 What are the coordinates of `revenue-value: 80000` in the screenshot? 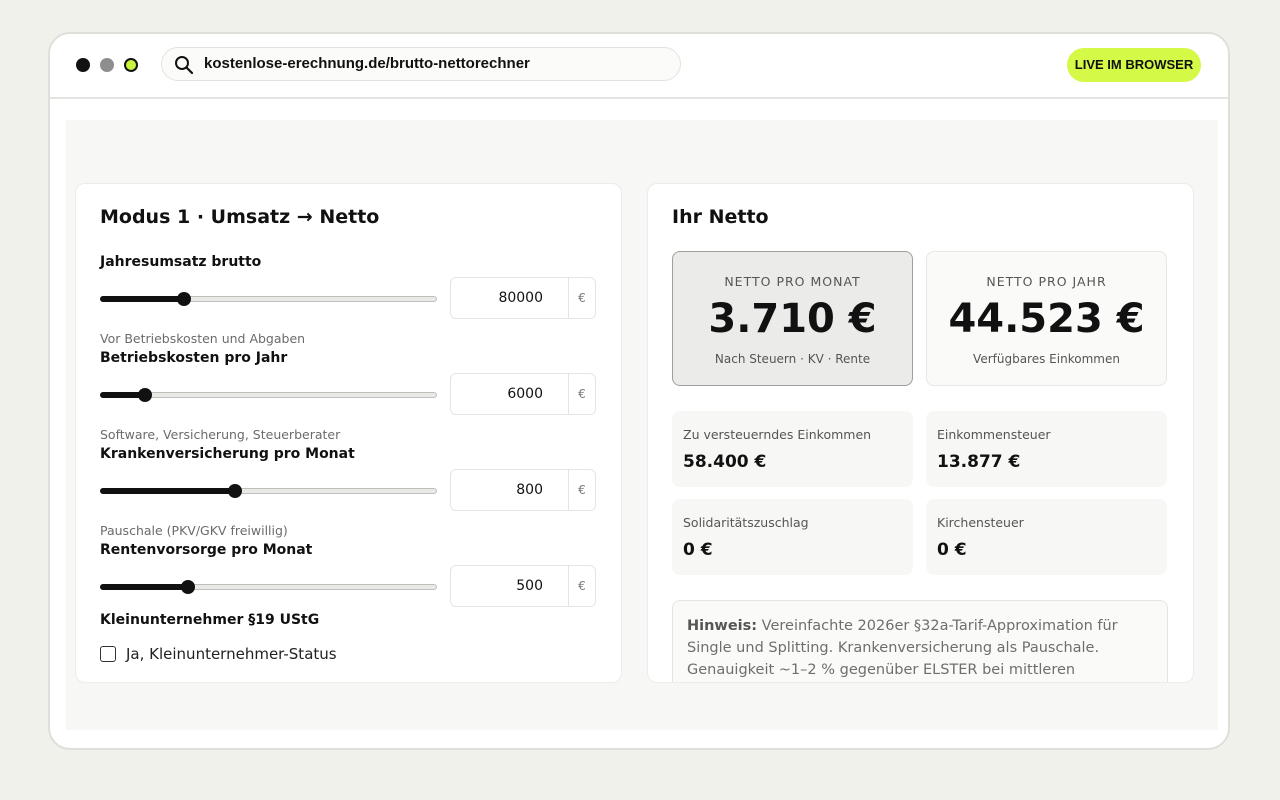 It's located at (520, 298).